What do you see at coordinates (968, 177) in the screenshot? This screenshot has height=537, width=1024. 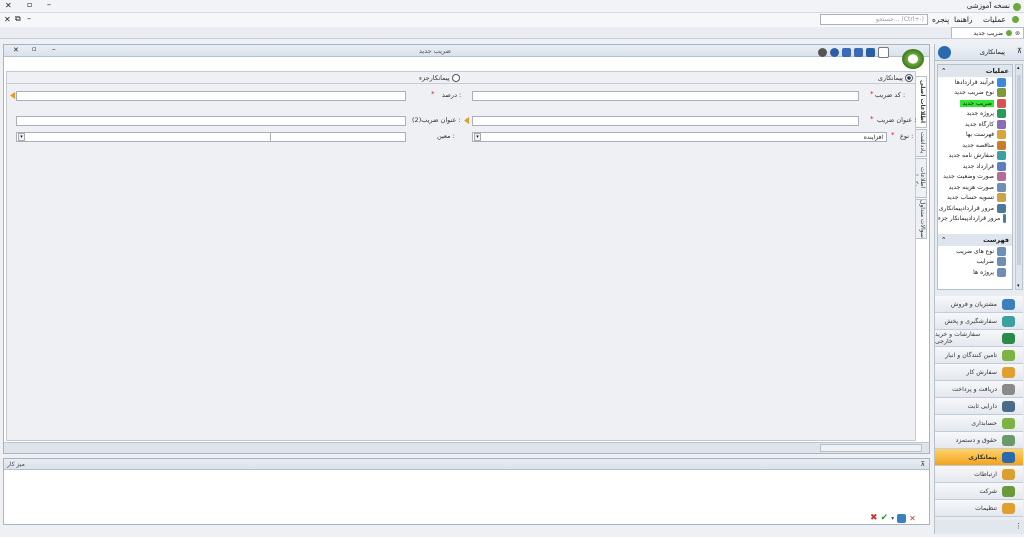 I see `operation-item-label: صورت وضعیت جدید` at bounding box center [968, 177].